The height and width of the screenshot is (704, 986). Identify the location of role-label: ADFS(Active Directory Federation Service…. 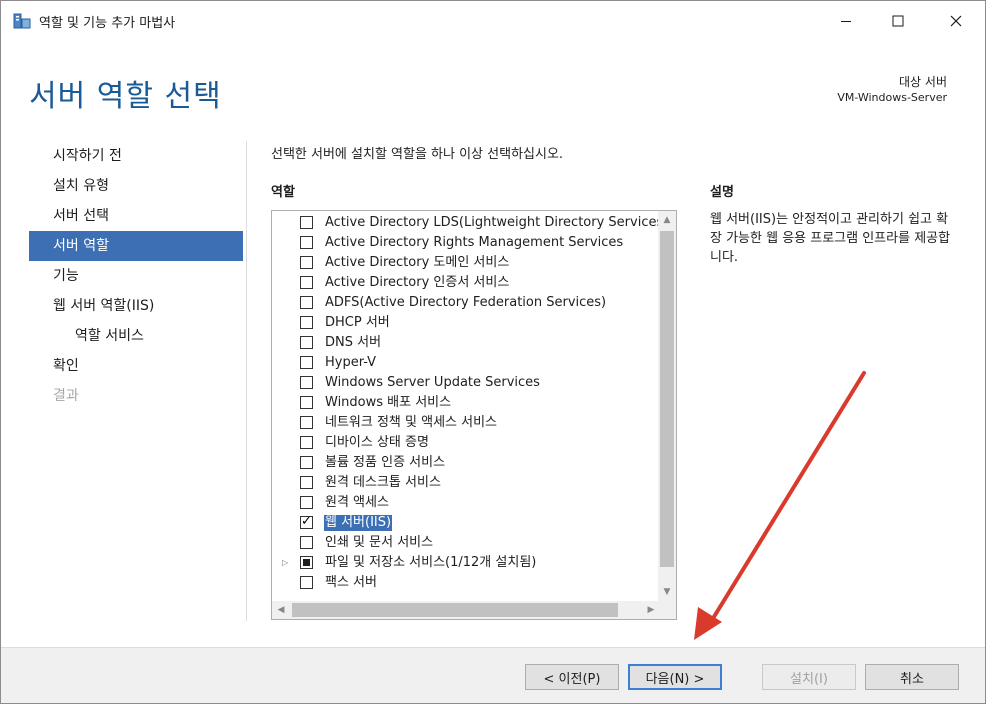
(466, 302).